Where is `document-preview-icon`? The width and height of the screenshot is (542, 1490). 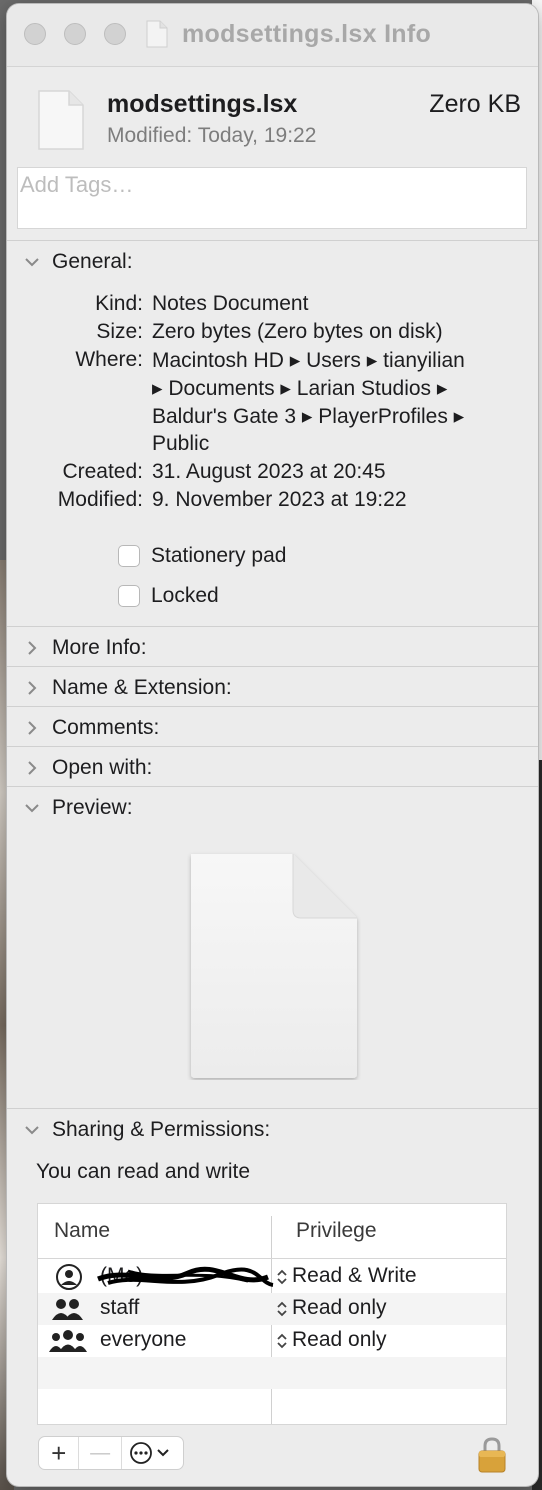
document-preview-icon is located at coordinates (274, 966).